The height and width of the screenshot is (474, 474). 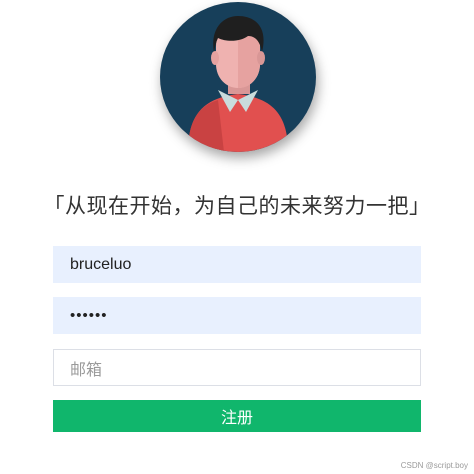 I want to click on username-field: bruceluo, so click(x=237, y=264).